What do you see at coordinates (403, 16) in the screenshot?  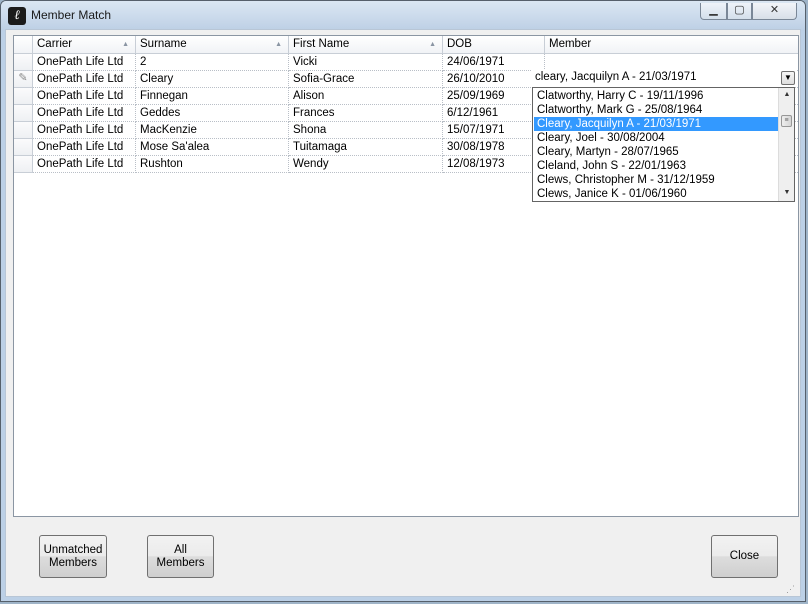 I see `title-bar: ℓ Member Match ▁ ▢ ✕` at bounding box center [403, 16].